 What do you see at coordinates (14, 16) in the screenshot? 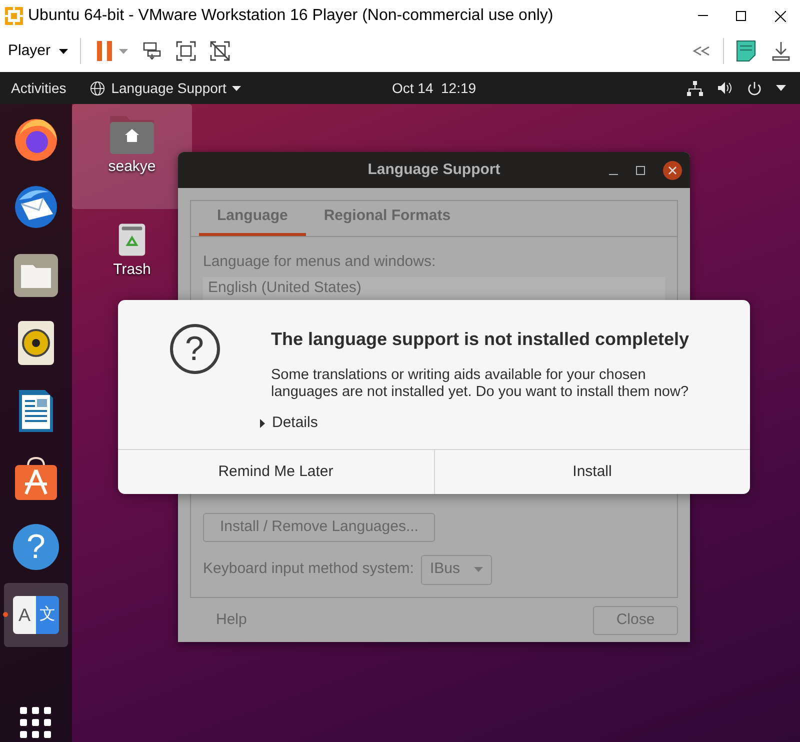
I see `vmware-logo-icon` at bounding box center [14, 16].